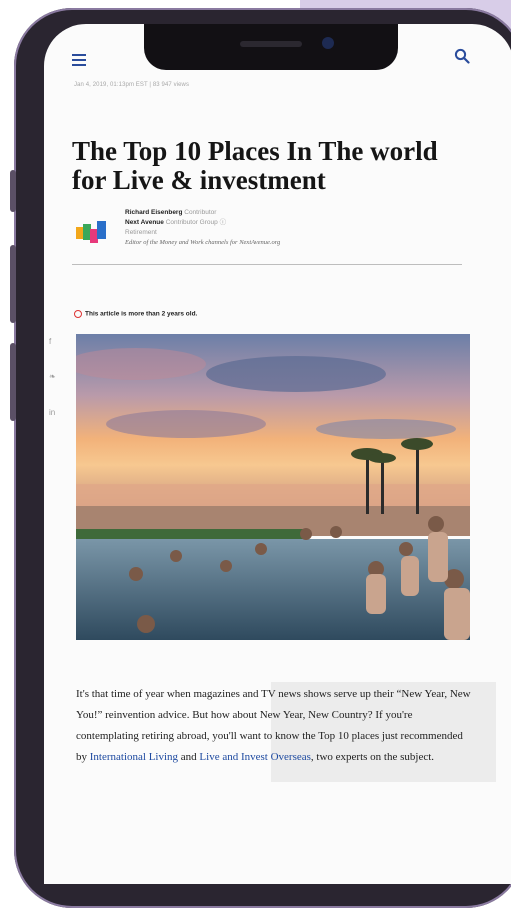  I want to click on twitter-share-icon: ❧, so click(52, 376).